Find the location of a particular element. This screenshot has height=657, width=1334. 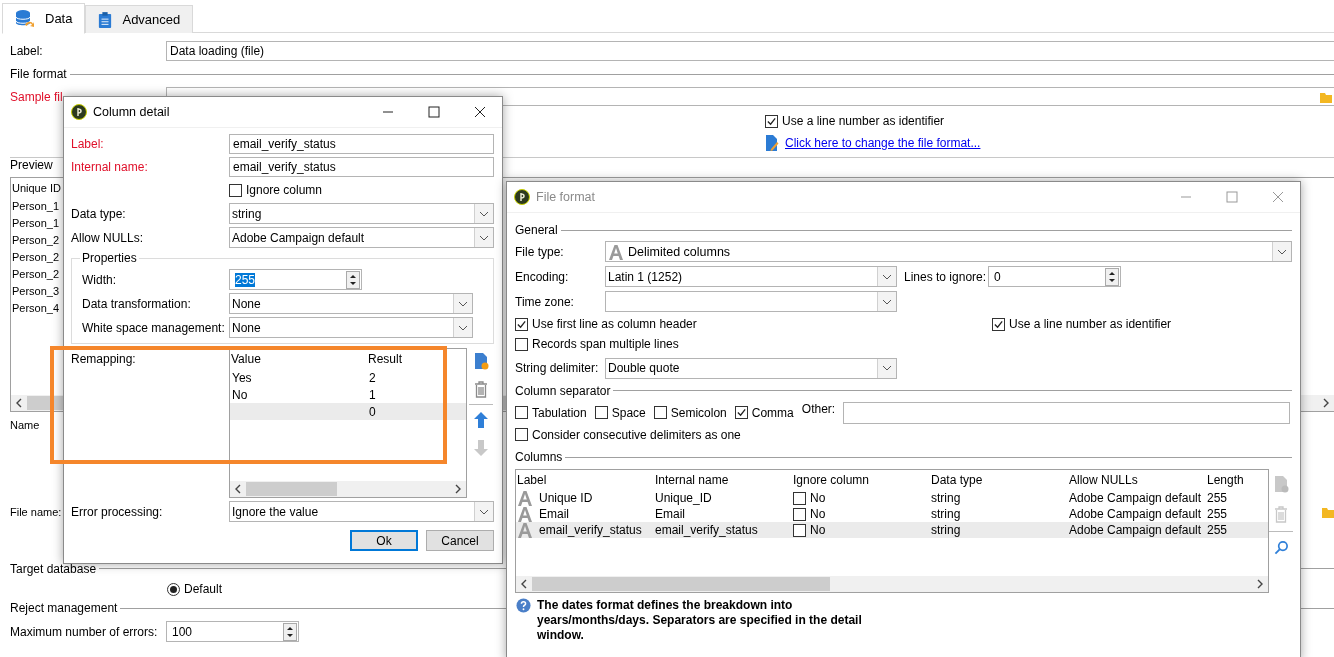

column-header: Unique ID is located at coordinates (36, 187).